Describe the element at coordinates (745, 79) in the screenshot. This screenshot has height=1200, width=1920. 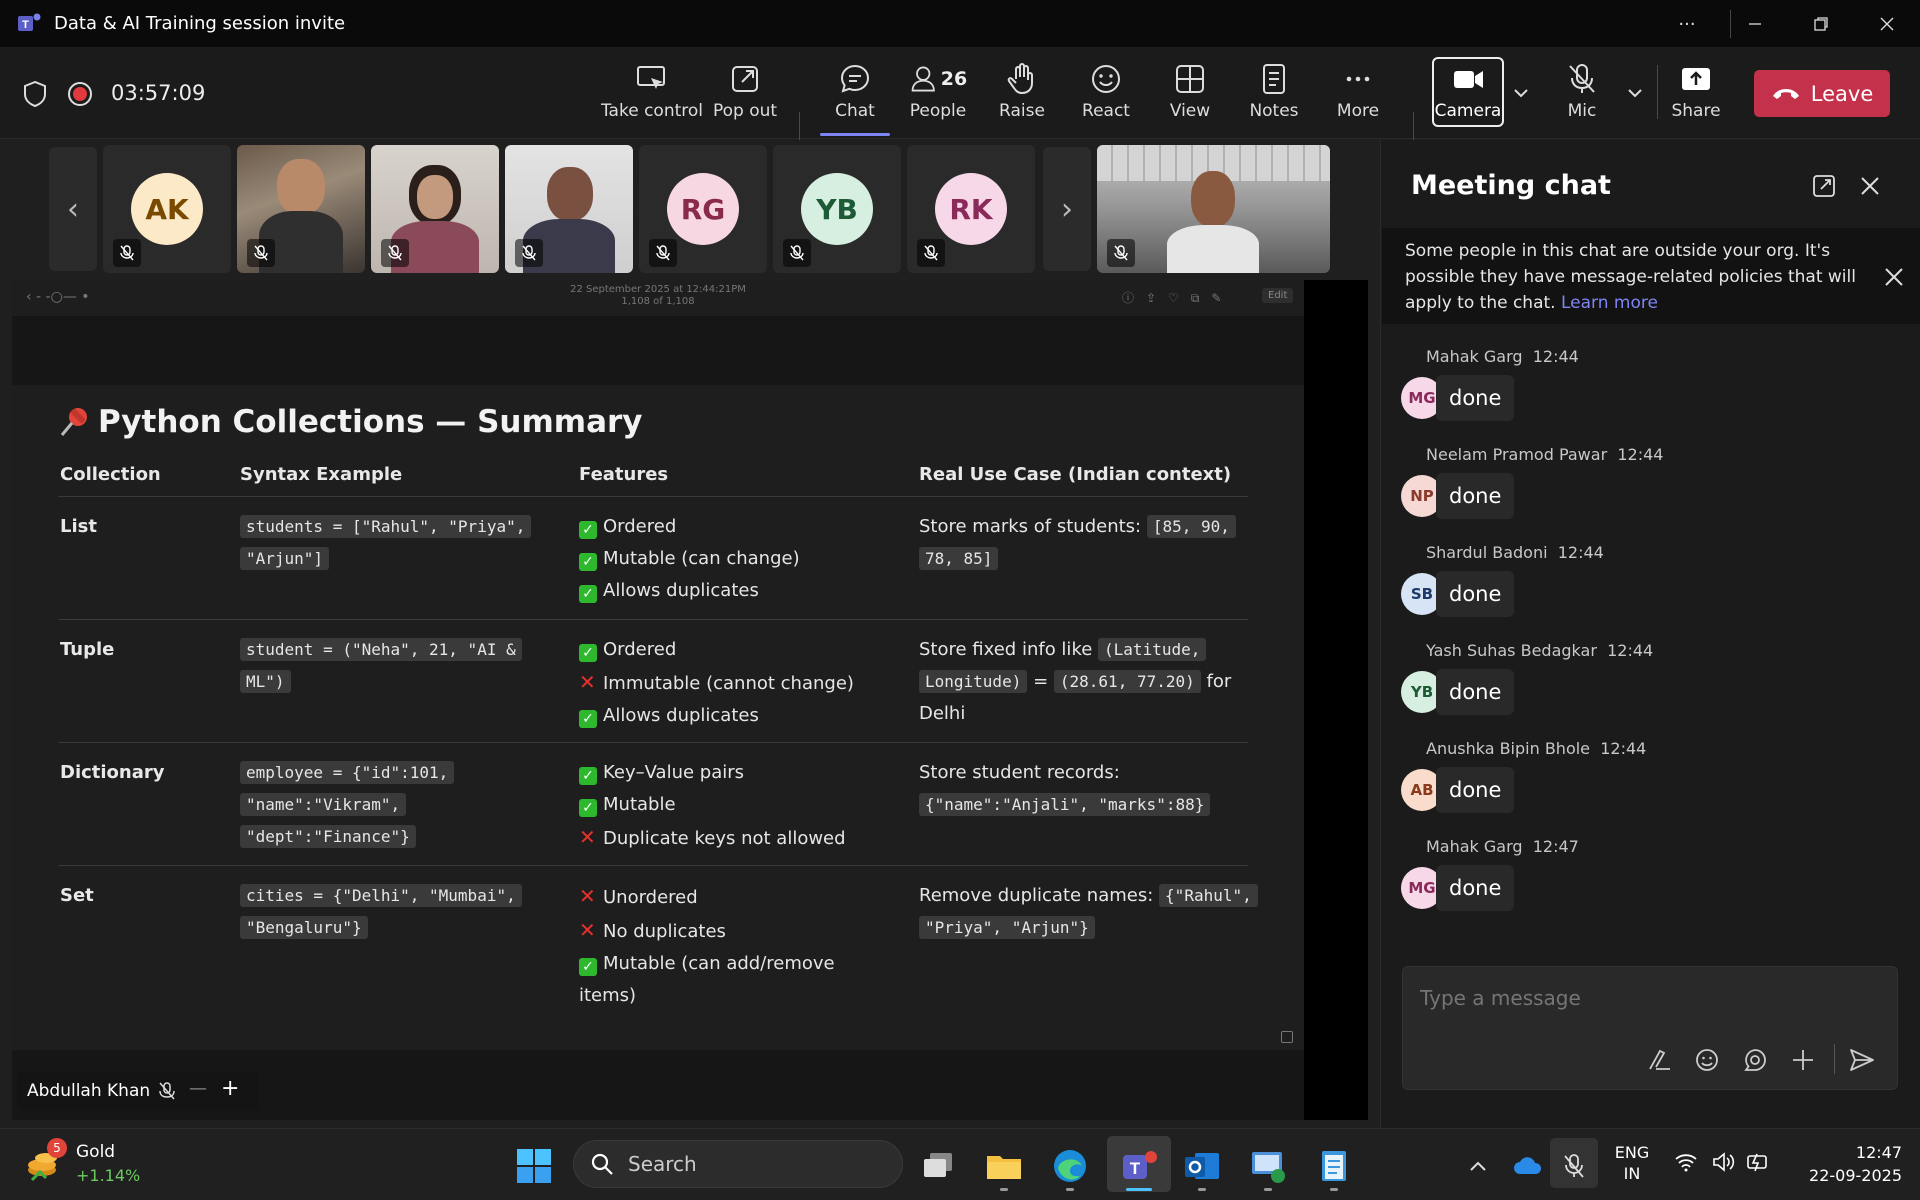
I see `pop-out-icon` at that location.